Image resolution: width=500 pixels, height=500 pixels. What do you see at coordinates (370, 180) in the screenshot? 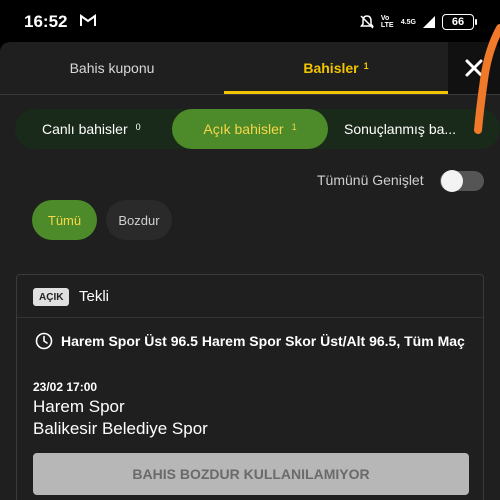
I see `expand-all-label: Tümünü Genişlet` at bounding box center [370, 180].